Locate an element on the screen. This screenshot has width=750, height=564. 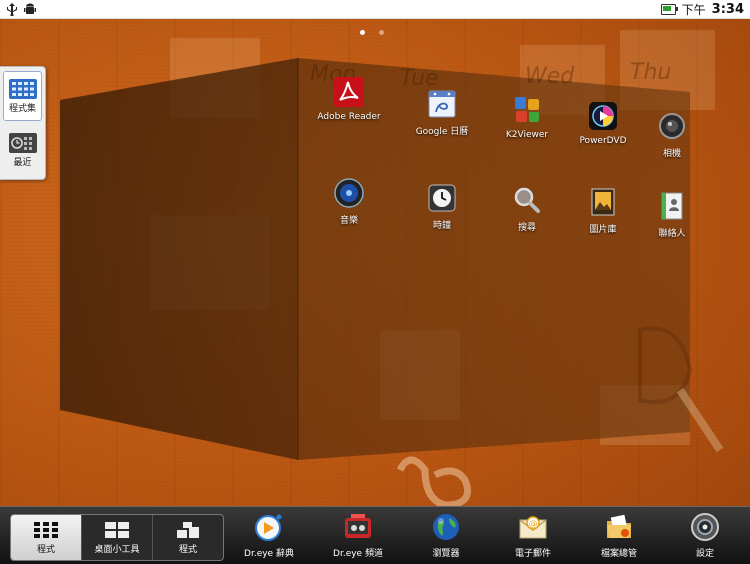
app-label: 圖片庫 is located at coordinates (603, 230).